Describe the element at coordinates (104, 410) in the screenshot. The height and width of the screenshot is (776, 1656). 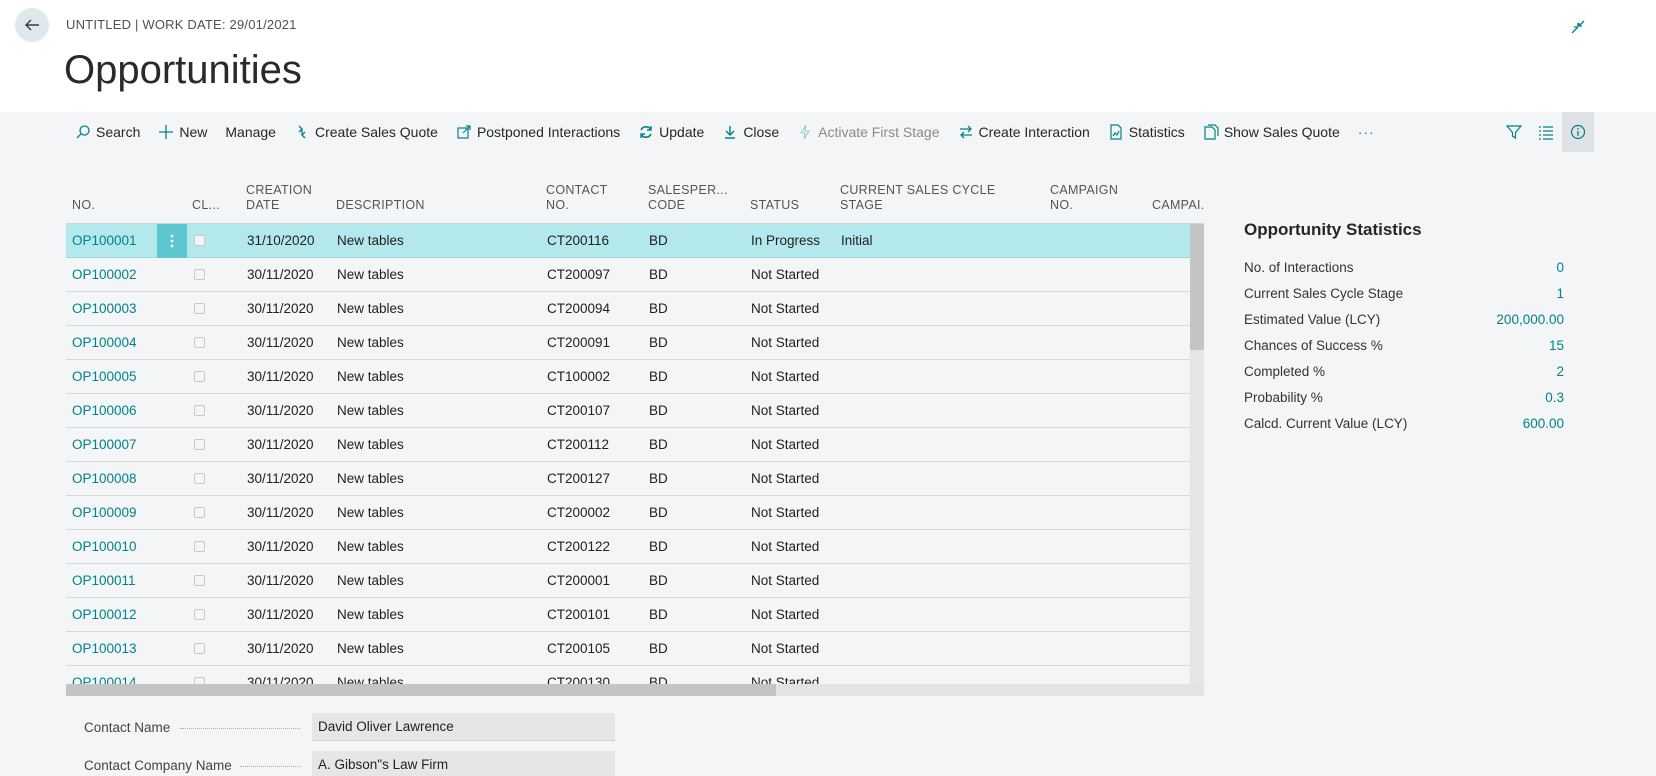
I see `cell-opportunity-no: OP100006` at that location.